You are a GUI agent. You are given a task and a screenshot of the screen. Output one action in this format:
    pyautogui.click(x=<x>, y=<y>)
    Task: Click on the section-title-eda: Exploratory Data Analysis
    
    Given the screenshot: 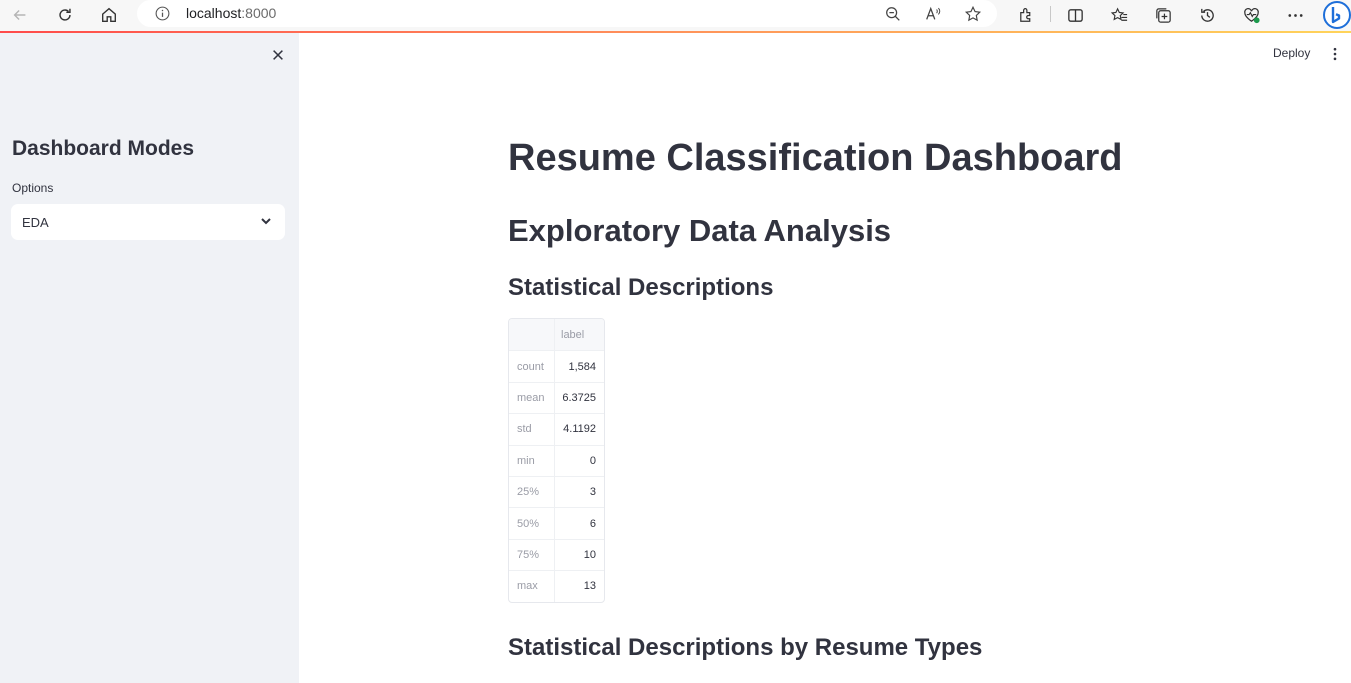 What is the action you would take?
    pyautogui.click(x=700, y=230)
    